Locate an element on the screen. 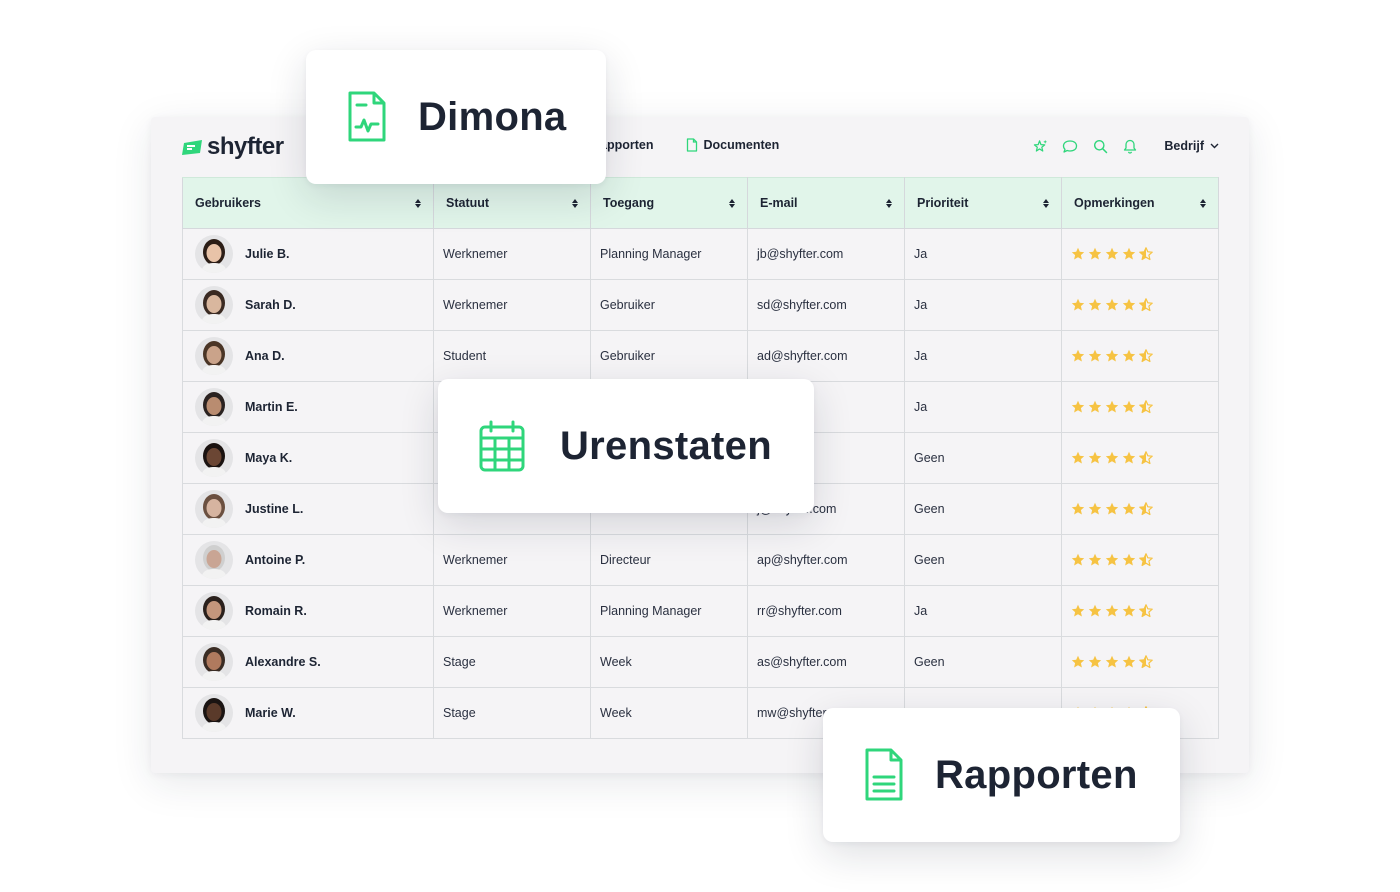 The height and width of the screenshot is (892, 1400). status-value: Stage is located at coordinates (459, 662).